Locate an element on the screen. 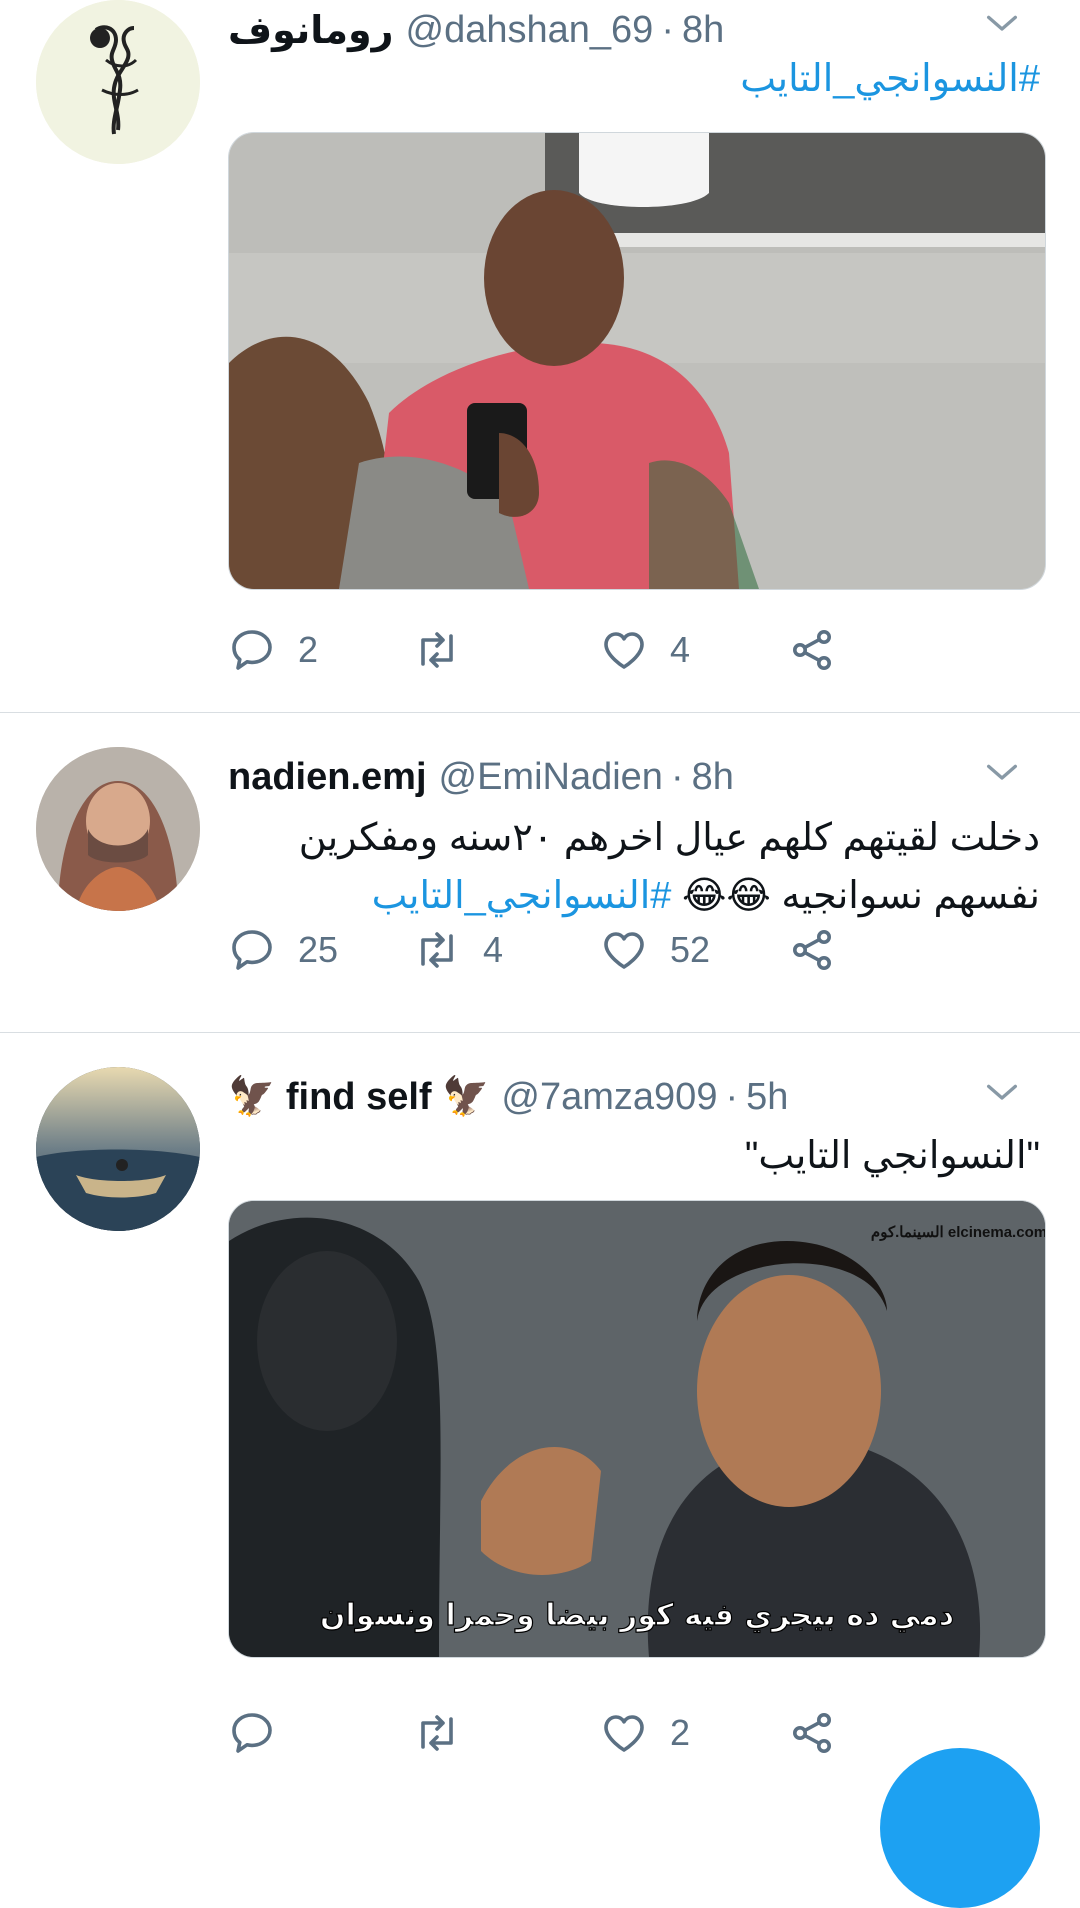 This screenshot has height=1908, width=1080. timestamp: 5h is located at coordinates (767, 1097).